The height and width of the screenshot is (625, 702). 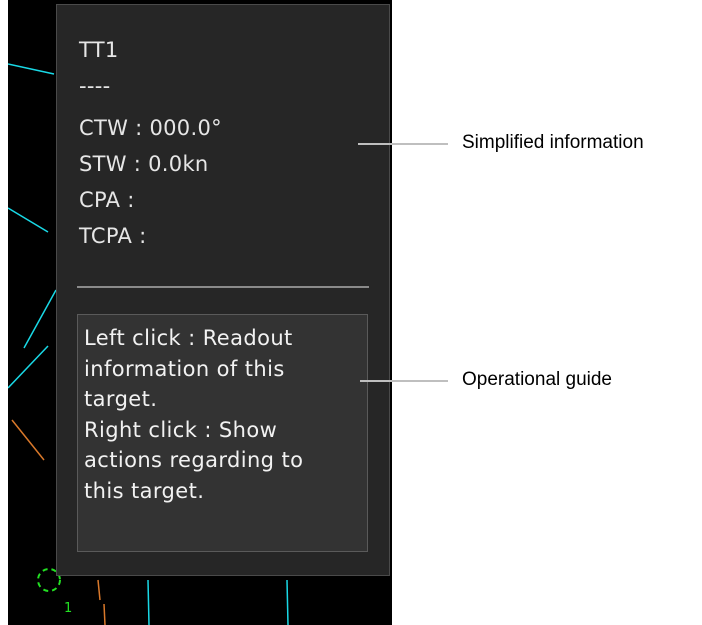 What do you see at coordinates (121, 399) in the screenshot?
I see `guide-line: target.` at bounding box center [121, 399].